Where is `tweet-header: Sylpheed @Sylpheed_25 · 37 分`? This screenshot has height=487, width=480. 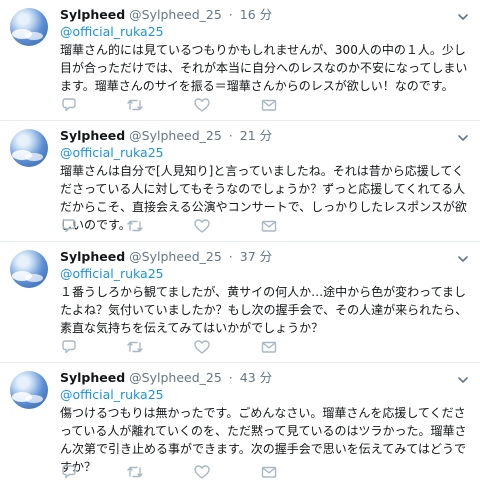
tweet-header: Sylpheed @Sylpheed_25 · 37 分 is located at coordinates (166, 257).